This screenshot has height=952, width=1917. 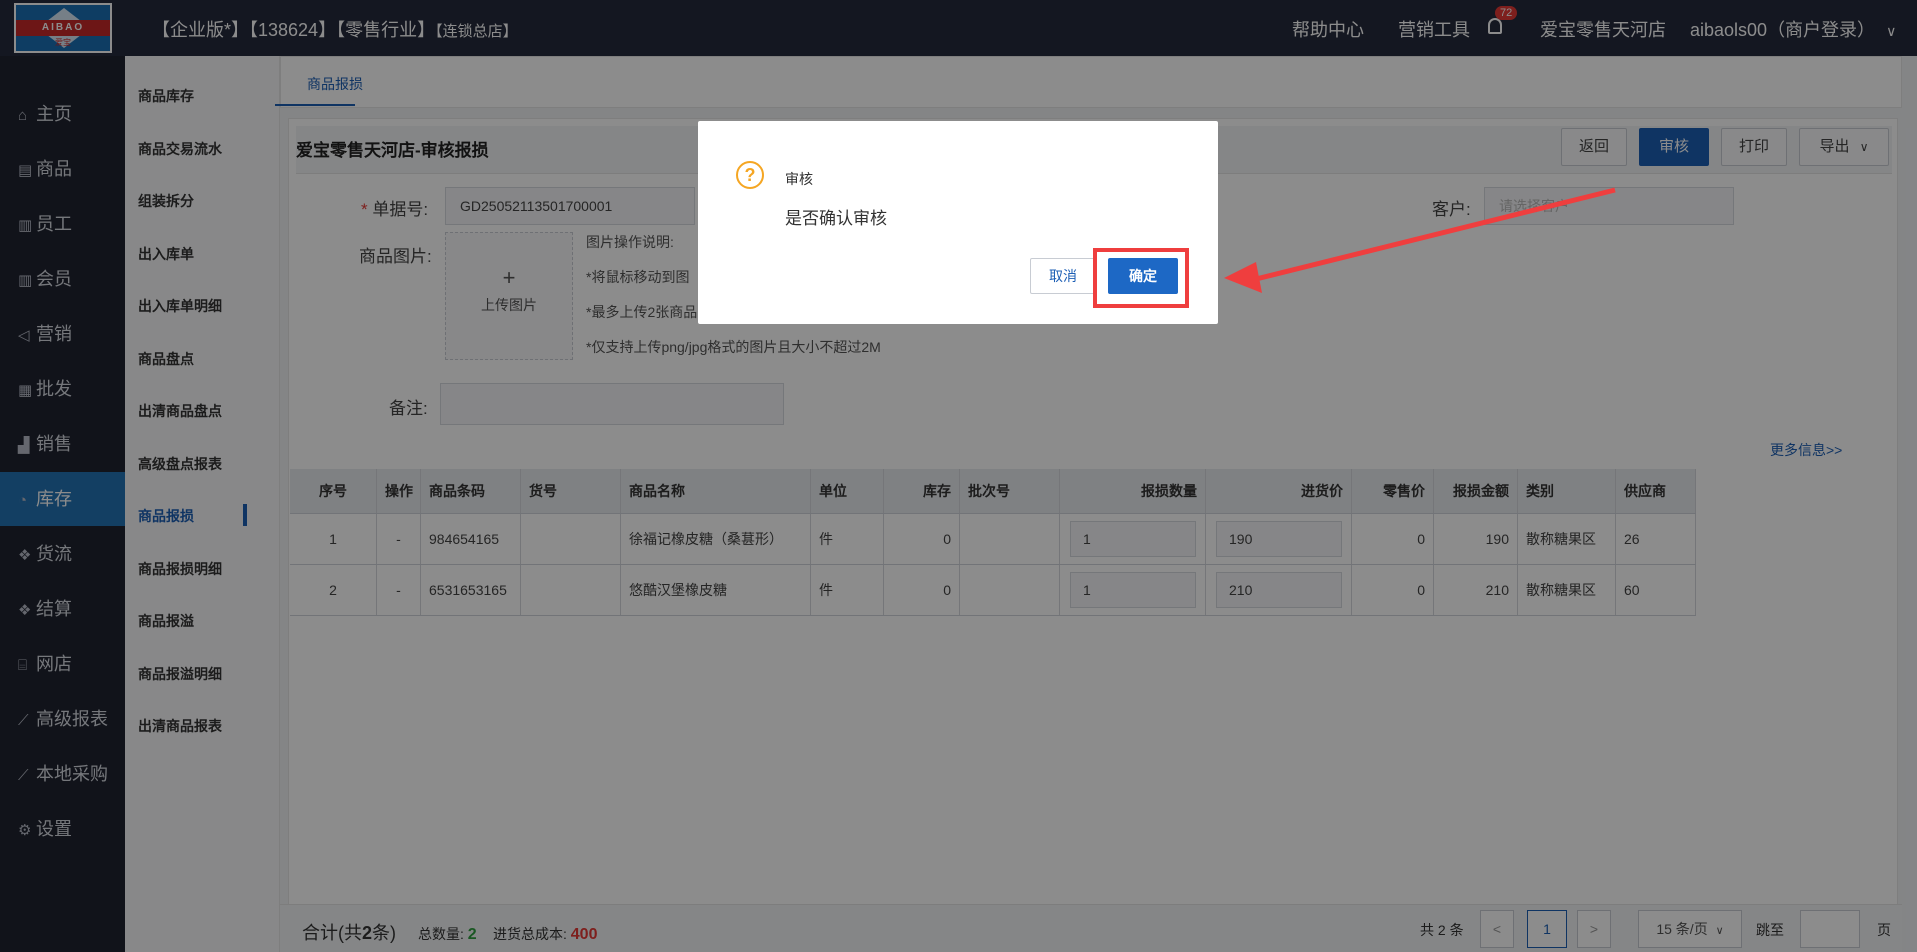 What do you see at coordinates (1063, 276) in the screenshot?
I see `cancel-button: 取消` at bounding box center [1063, 276].